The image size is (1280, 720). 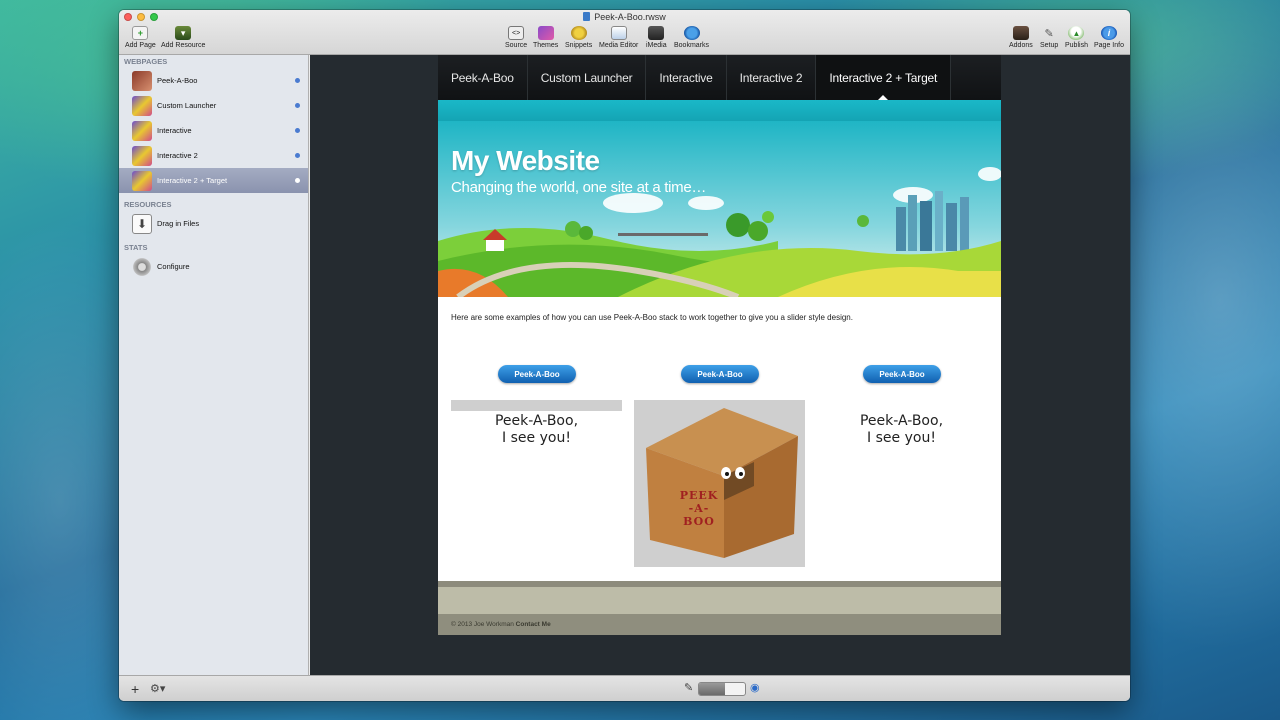 What do you see at coordinates (213, 266) in the screenshot?
I see `sidebar-item-configure: Configure` at bounding box center [213, 266].